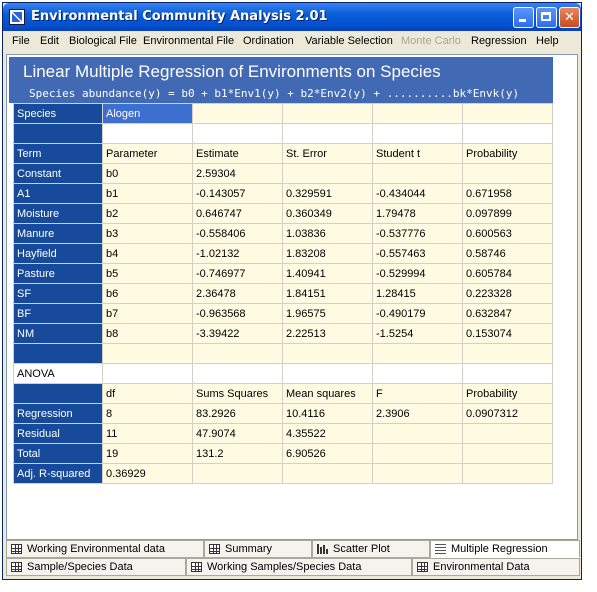 The image size is (597, 592). What do you see at coordinates (507, 213) in the screenshot?
I see `grid-cell: 0.097899` at bounding box center [507, 213].